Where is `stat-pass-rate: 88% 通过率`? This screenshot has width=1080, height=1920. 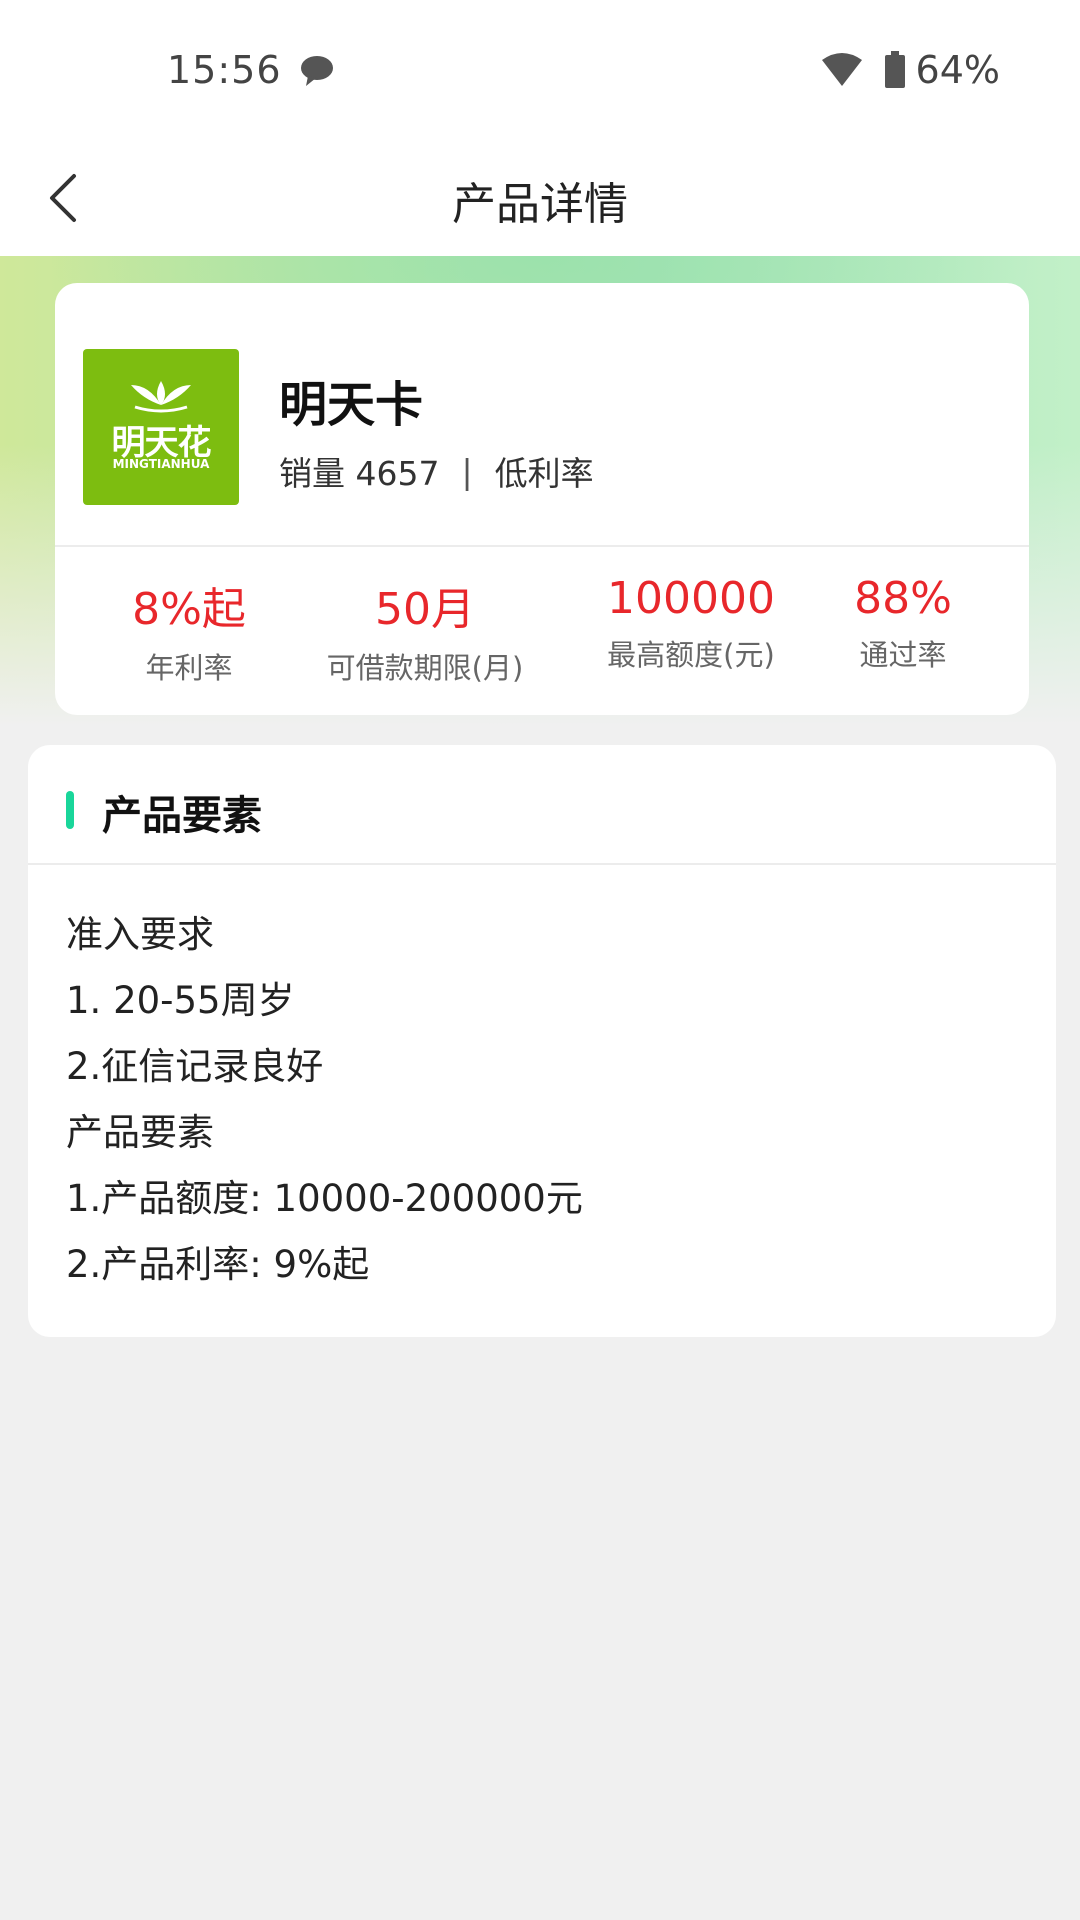 stat-pass-rate: 88% 通过率 is located at coordinates (903, 623).